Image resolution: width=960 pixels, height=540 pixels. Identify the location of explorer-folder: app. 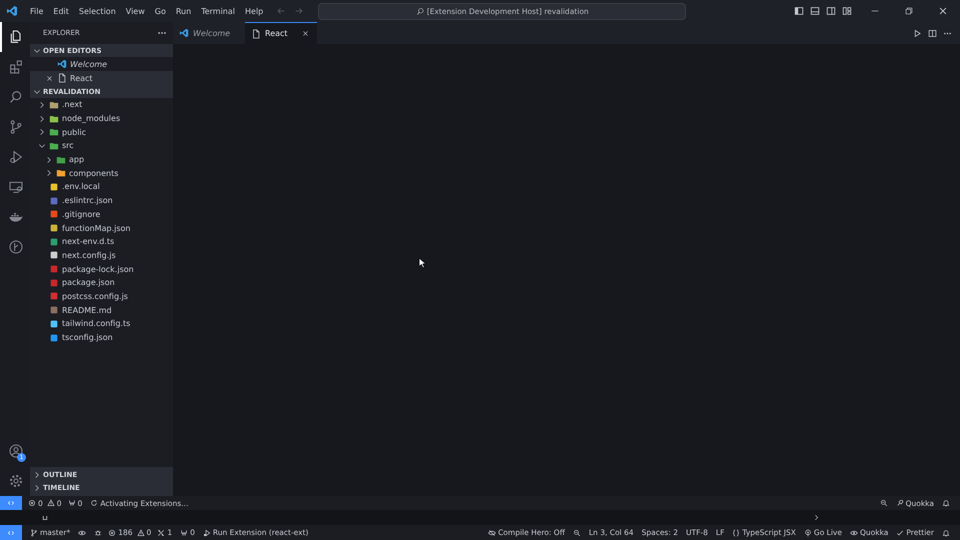
(101, 159).